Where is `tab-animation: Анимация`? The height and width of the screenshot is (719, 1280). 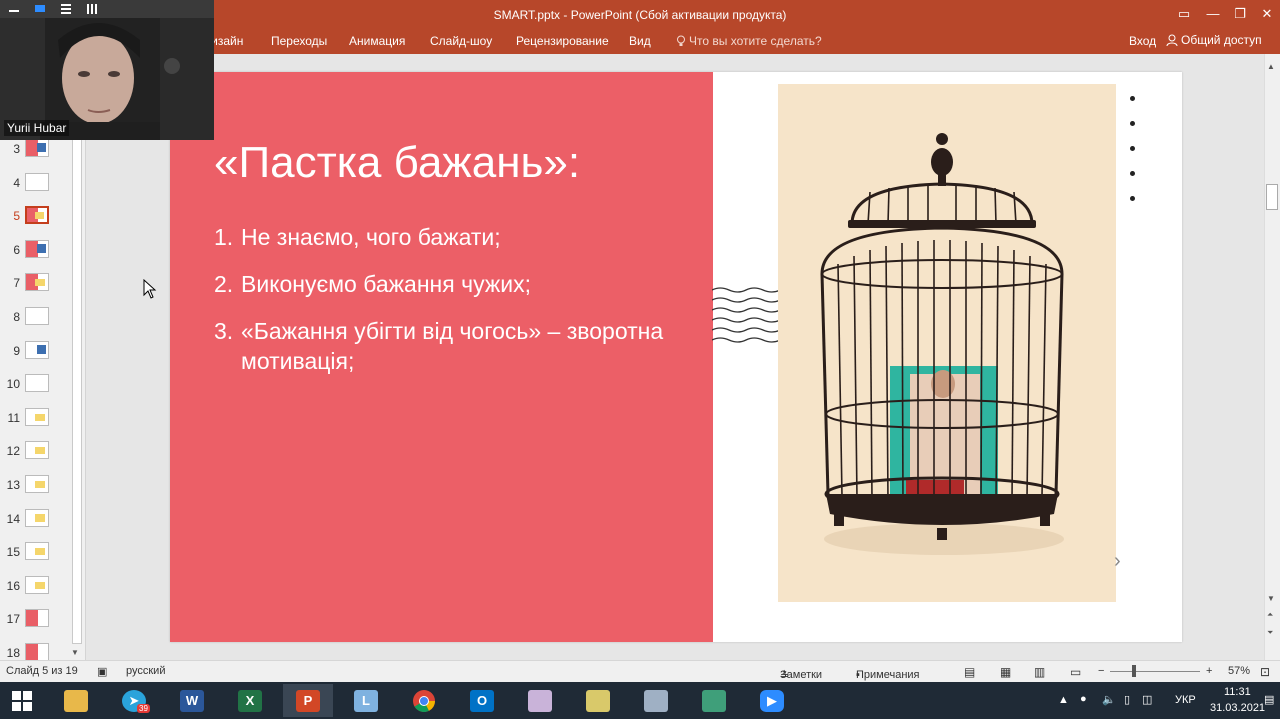
tab-animation: Анимация is located at coordinates (377, 41).